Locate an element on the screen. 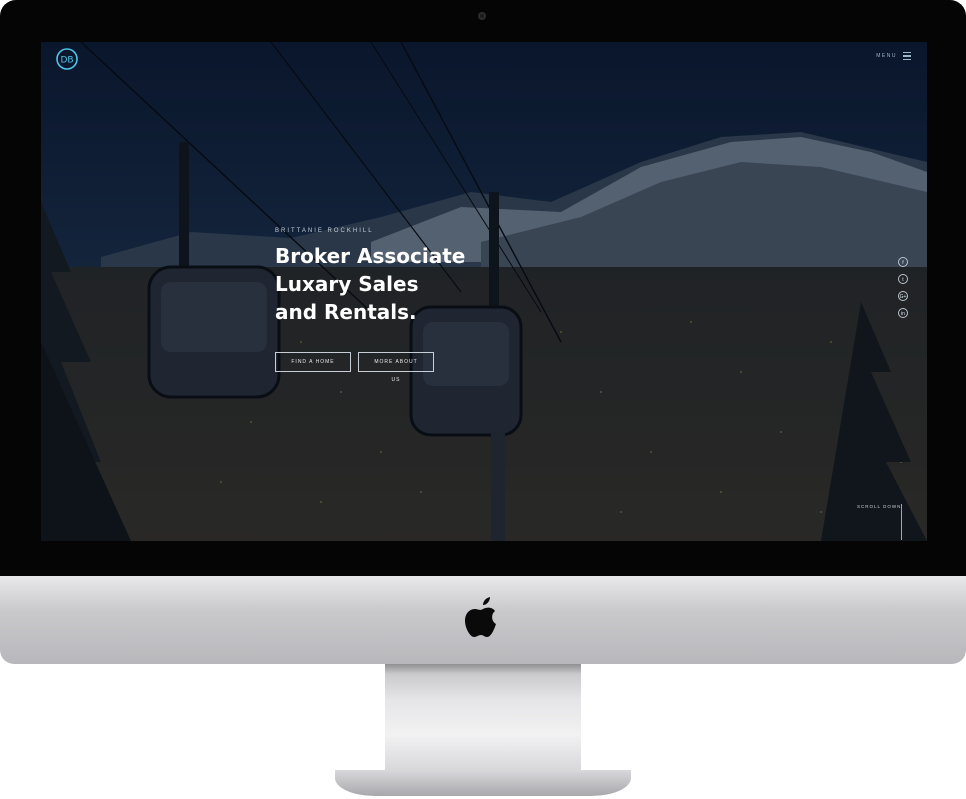 The image size is (966, 799). facebook-icon: f is located at coordinates (903, 262).